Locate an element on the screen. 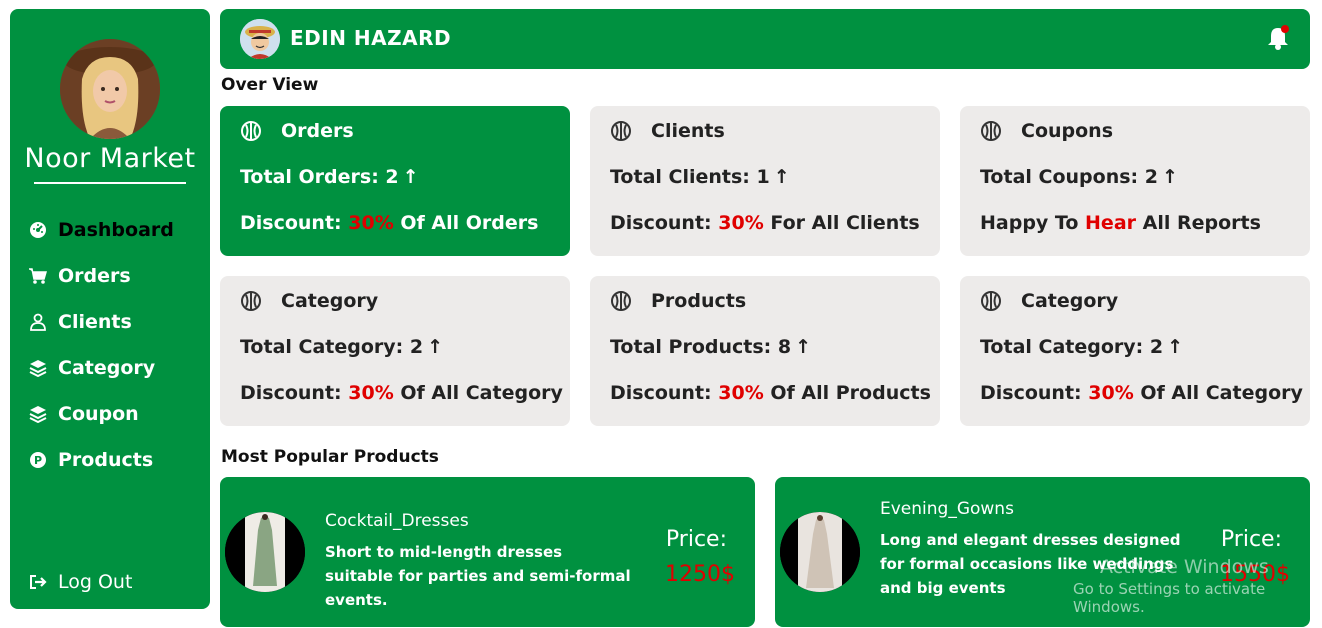 This screenshot has width=1322, height=628. profile-avatar is located at coordinates (110, 89).